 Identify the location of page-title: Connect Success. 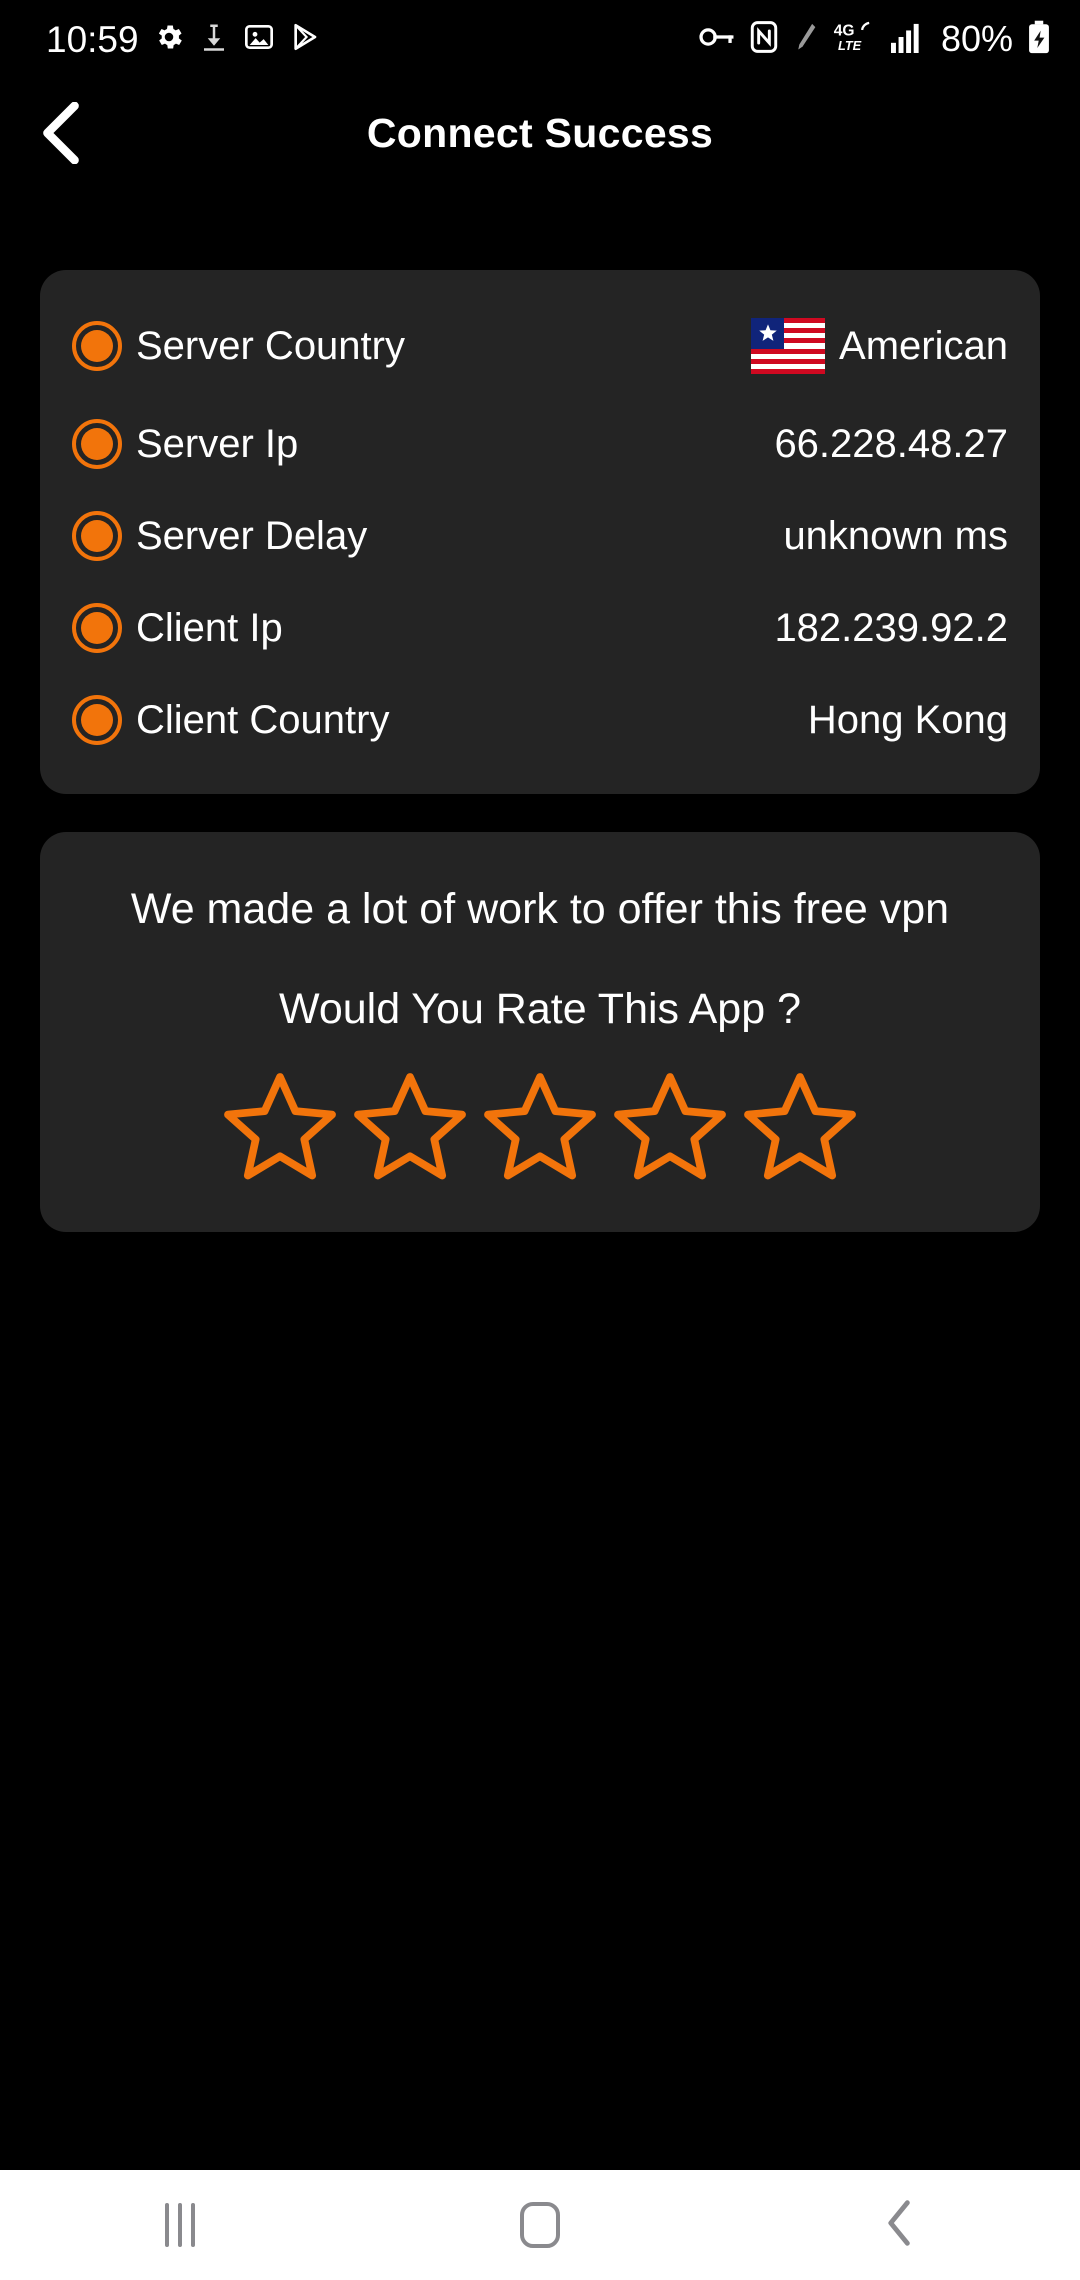
(540, 132).